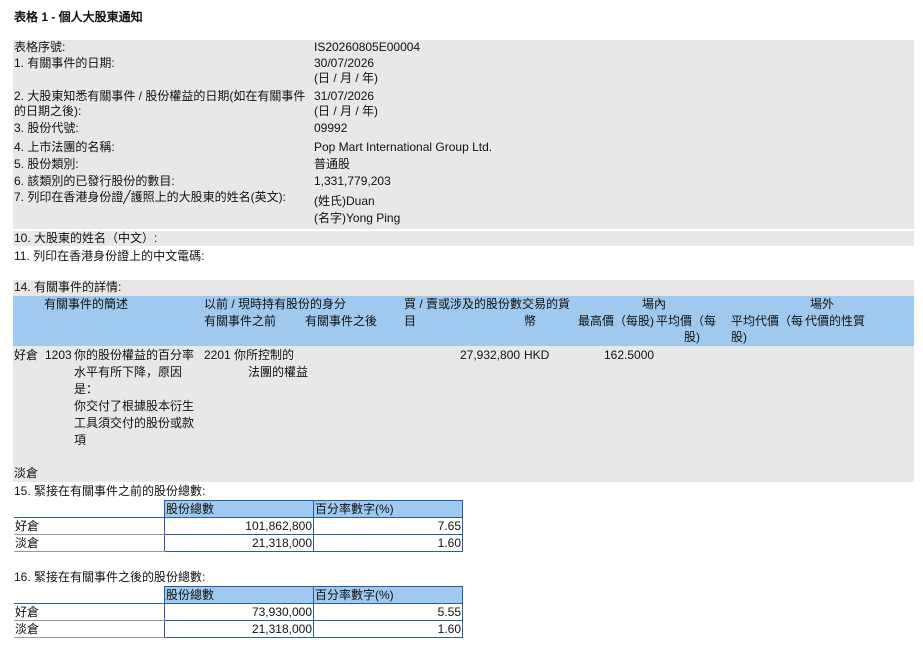 The height and width of the screenshot is (651, 923). What do you see at coordinates (388, 543) in the screenshot?
I see `section-15-row-pct: 1.60` at bounding box center [388, 543].